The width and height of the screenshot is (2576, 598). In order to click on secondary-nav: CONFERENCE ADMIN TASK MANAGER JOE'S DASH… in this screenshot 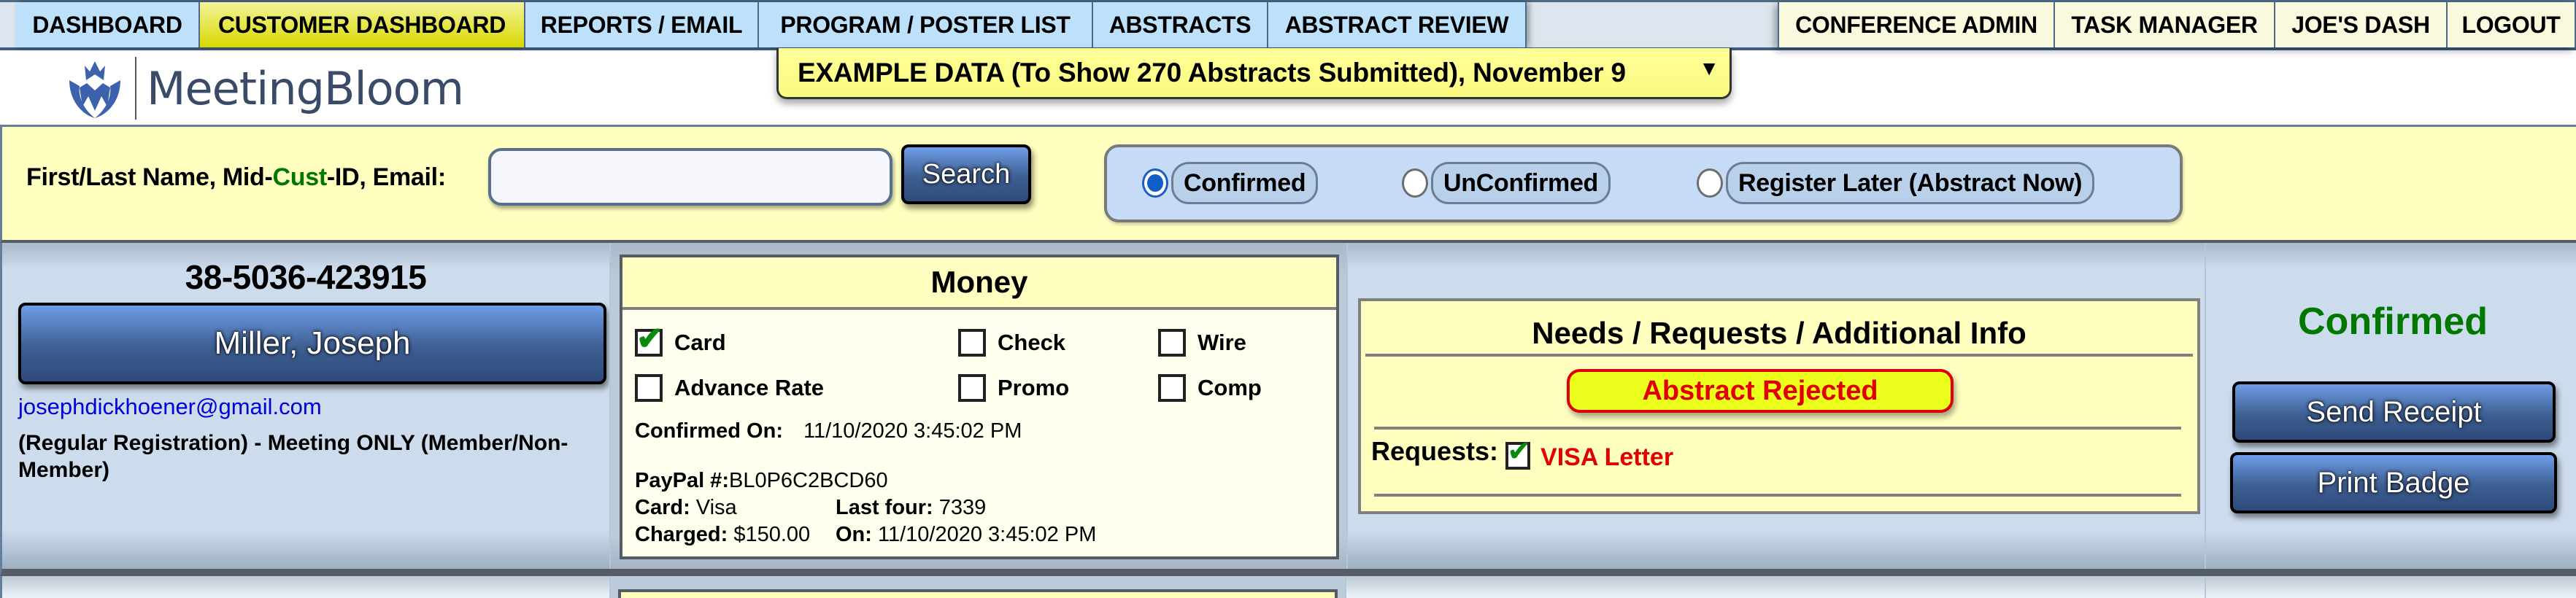, I will do `click(2177, 24)`.